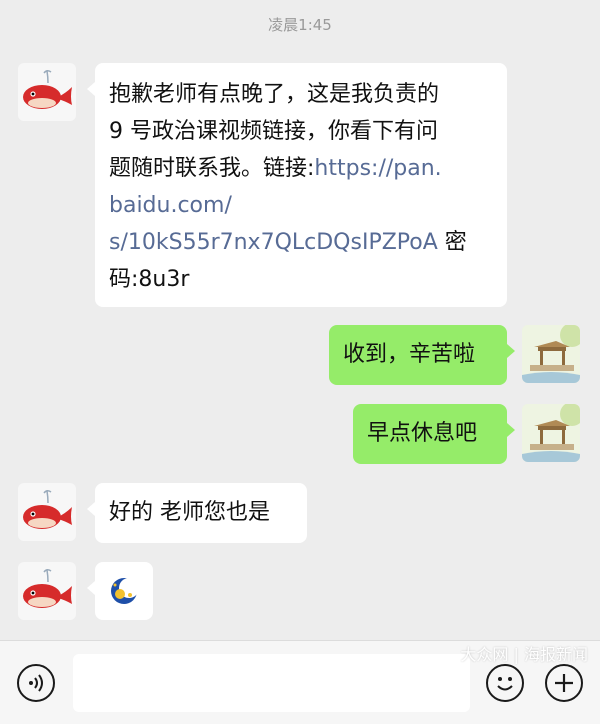  I want to click on share-link: https://pan., so click(377, 168).